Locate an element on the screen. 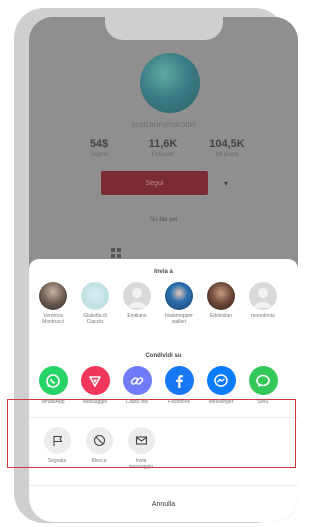  contact-name: moredonia is located at coordinates (263, 316).